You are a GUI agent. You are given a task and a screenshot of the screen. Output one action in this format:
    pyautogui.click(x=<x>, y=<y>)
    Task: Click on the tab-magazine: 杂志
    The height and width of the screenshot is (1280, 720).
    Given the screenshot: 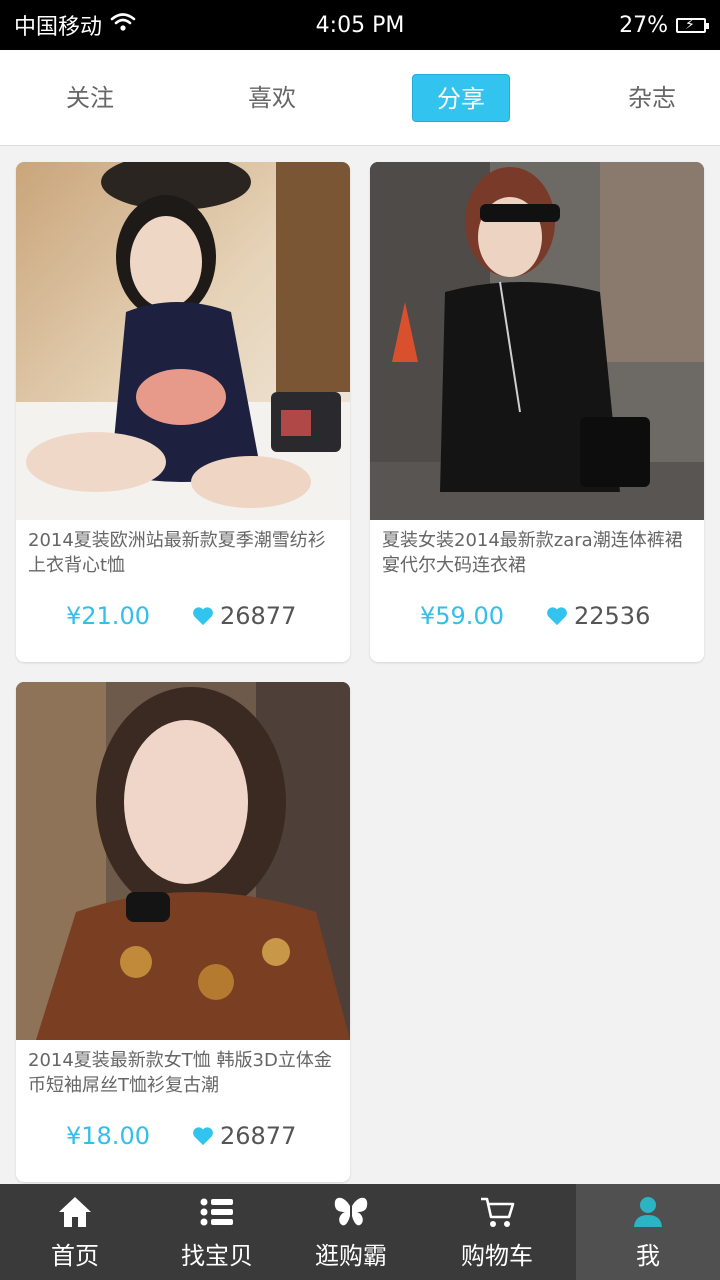 What is the action you would take?
    pyautogui.click(x=652, y=98)
    